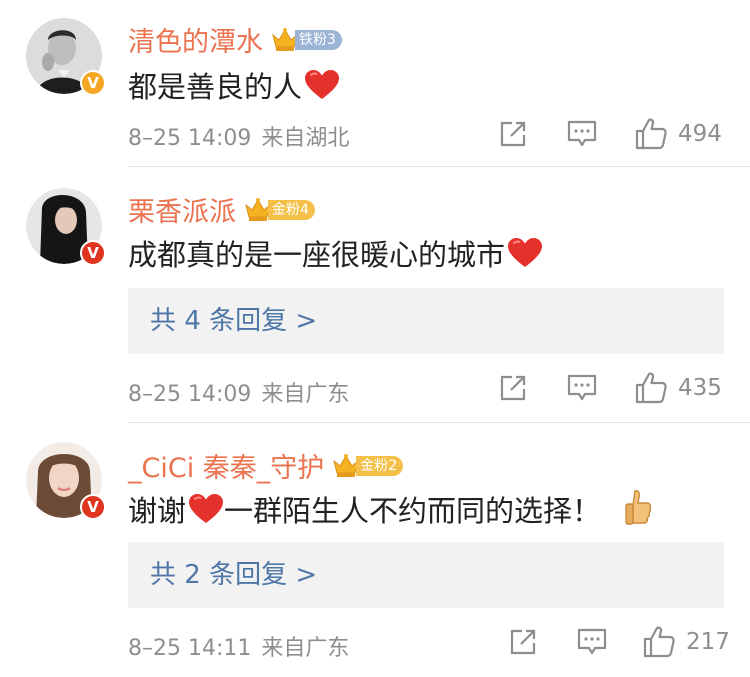 The image size is (750, 677). I want to click on view-replies-link: 共 2 条回复 >, so click(426, 575).